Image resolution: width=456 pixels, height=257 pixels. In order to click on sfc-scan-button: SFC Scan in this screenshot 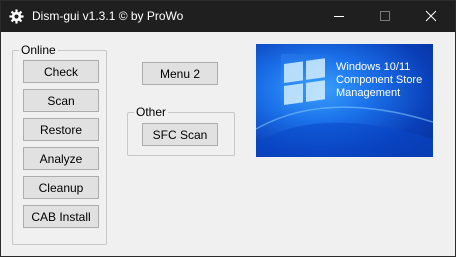, I will do `click(180, 134)`.